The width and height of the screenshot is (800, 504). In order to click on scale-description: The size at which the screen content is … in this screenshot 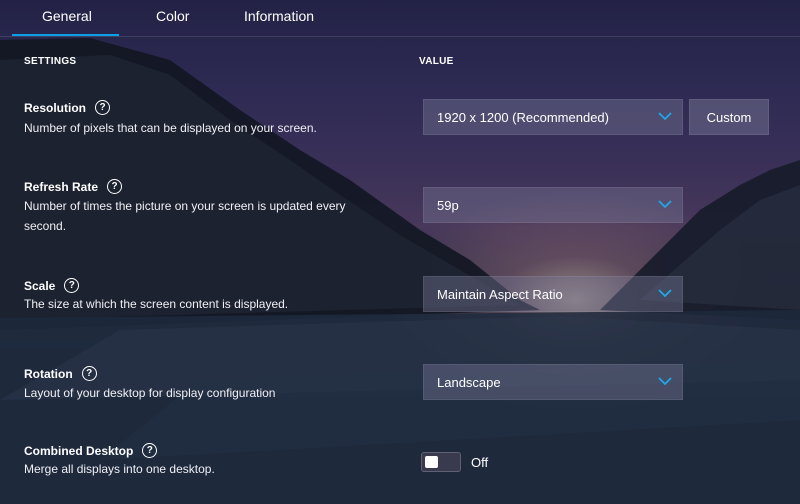, I will do `click(156, 304)`.